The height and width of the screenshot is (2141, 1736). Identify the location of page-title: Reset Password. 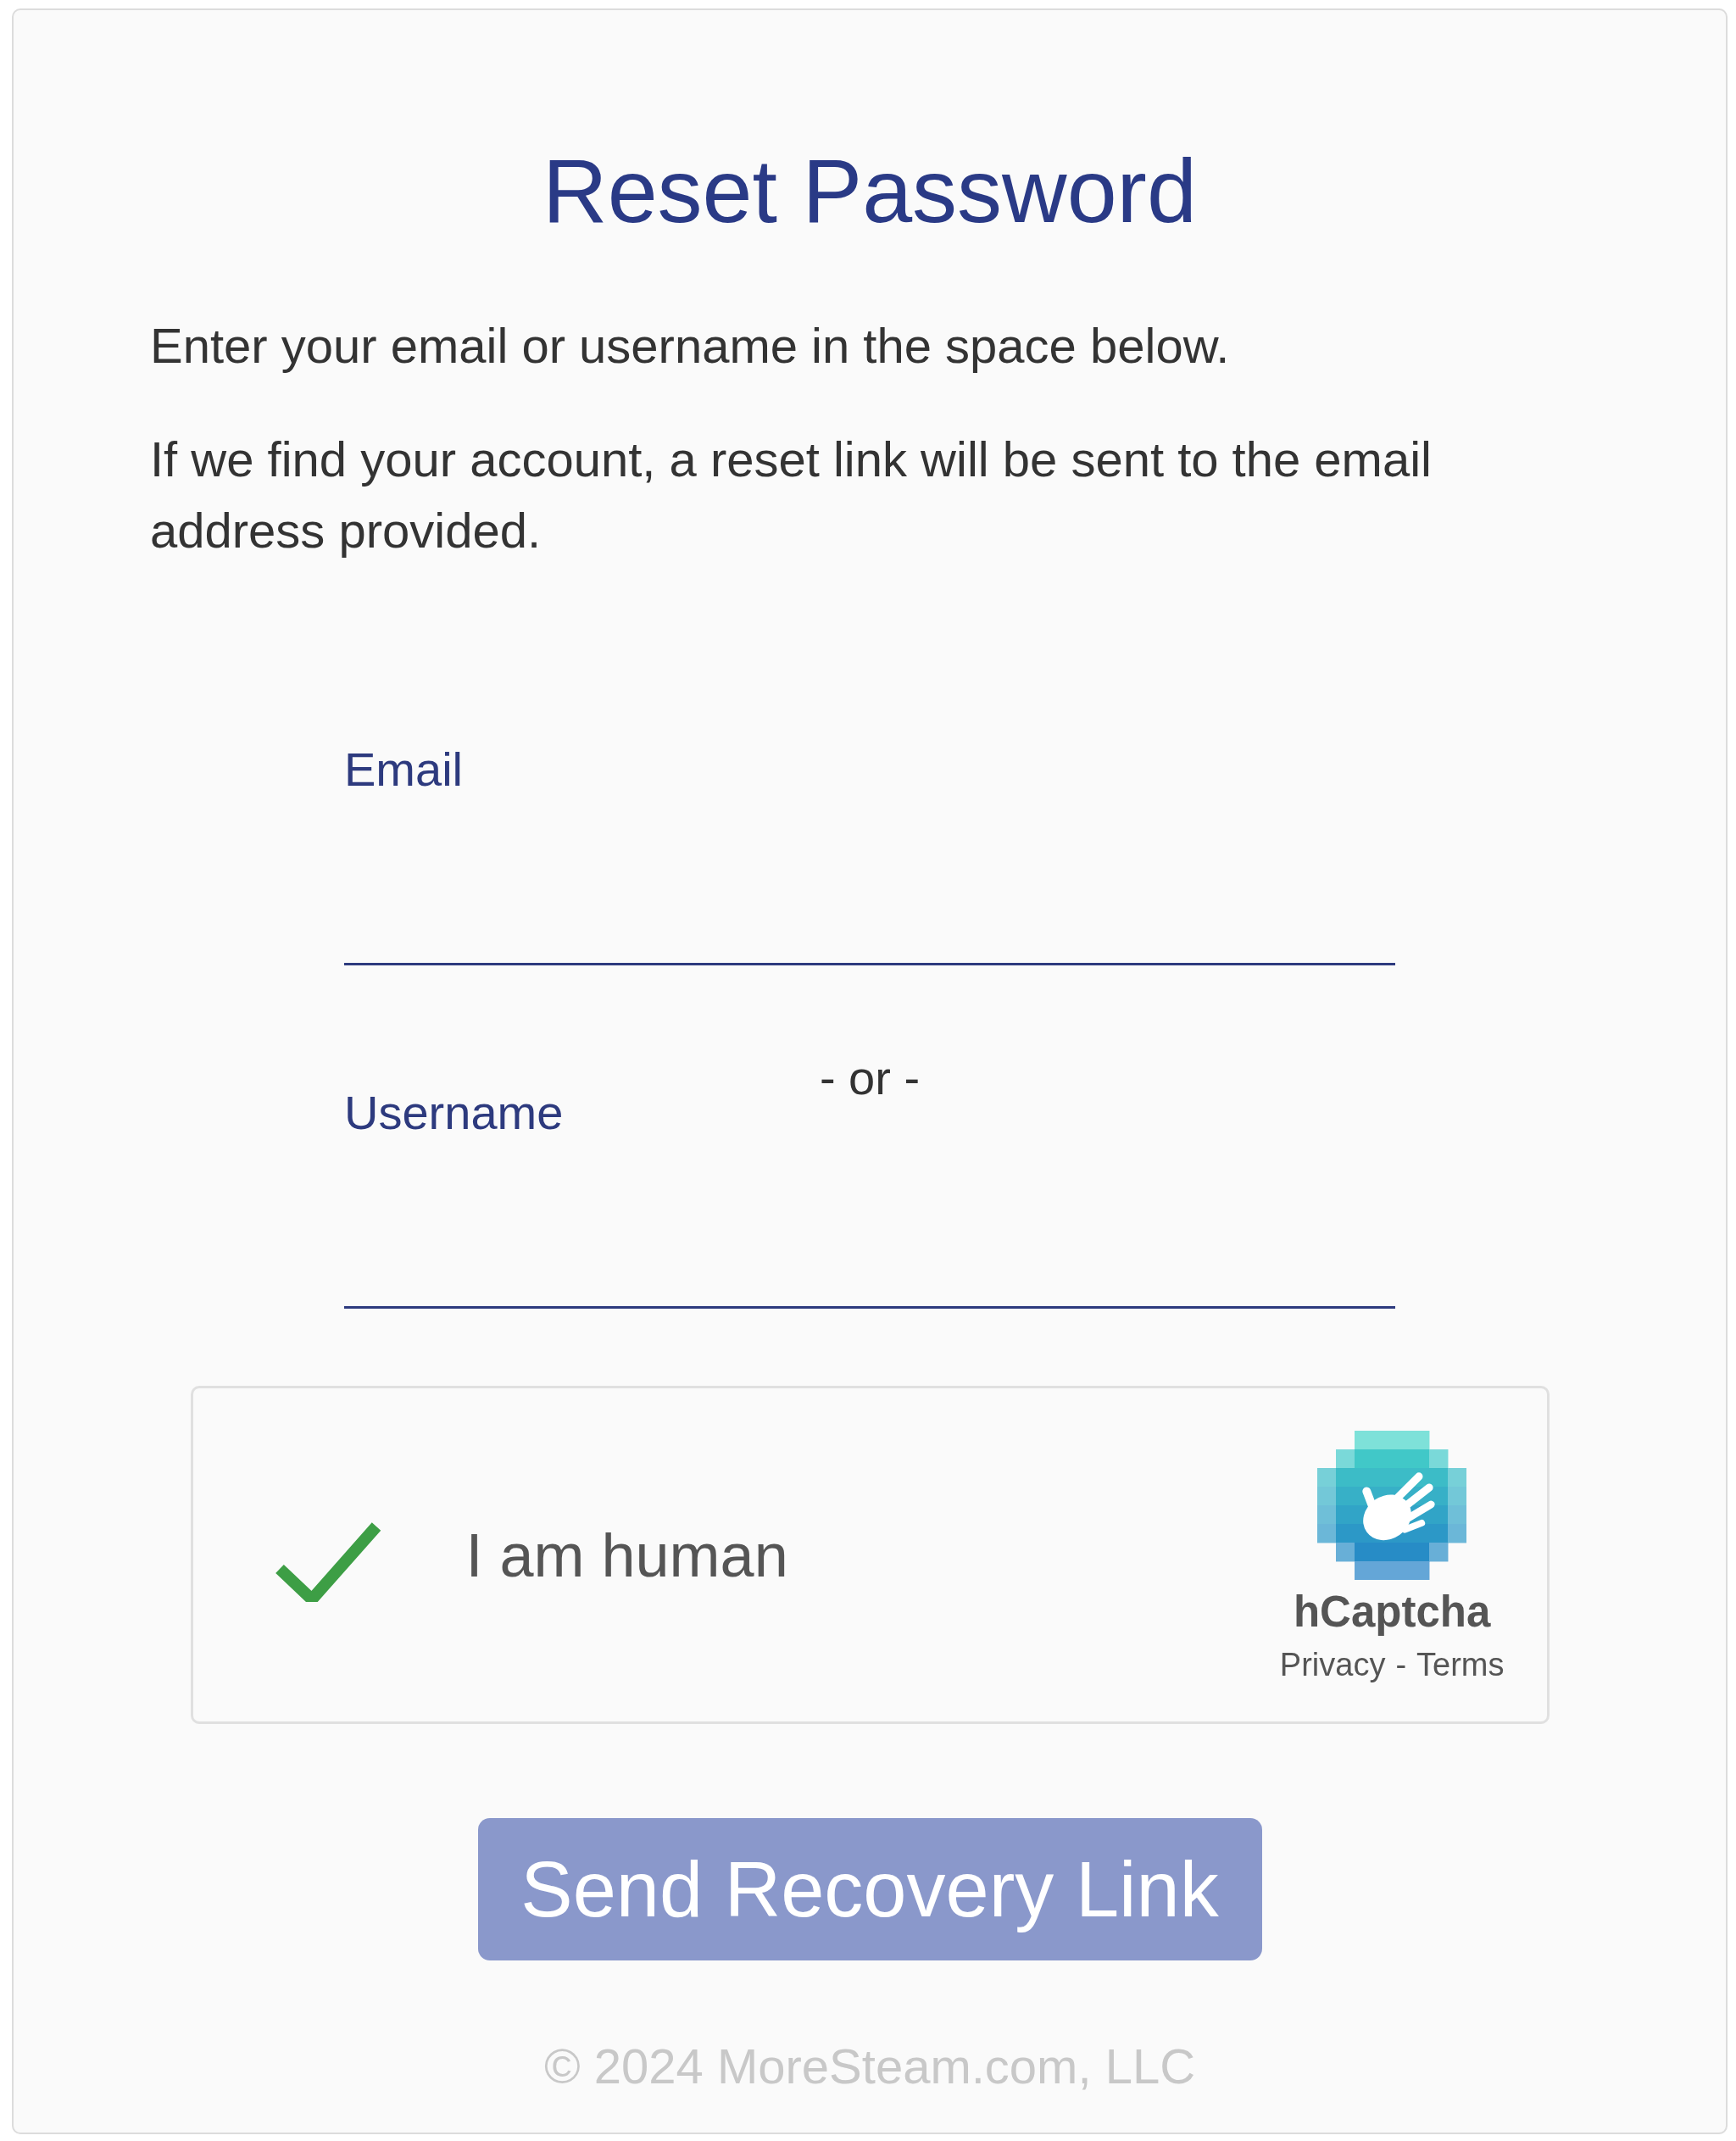
(869, 191).